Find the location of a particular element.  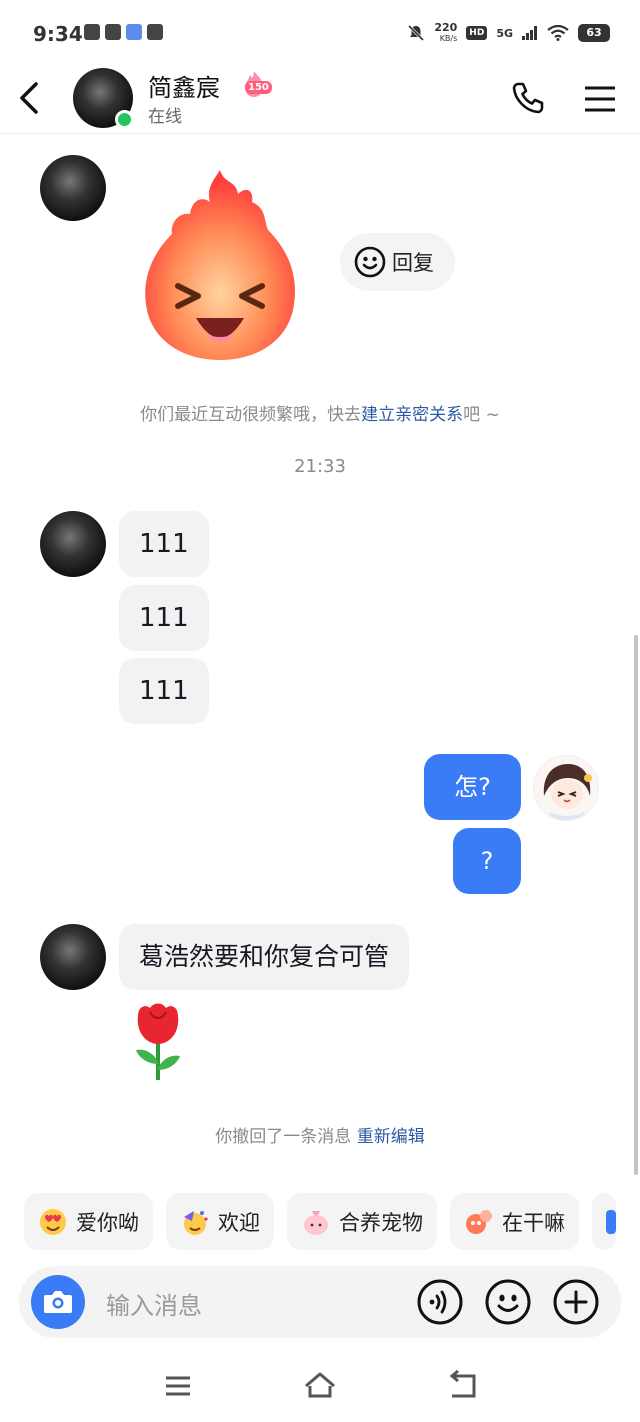

network-label: 5G is located at coordinates (504, 33).